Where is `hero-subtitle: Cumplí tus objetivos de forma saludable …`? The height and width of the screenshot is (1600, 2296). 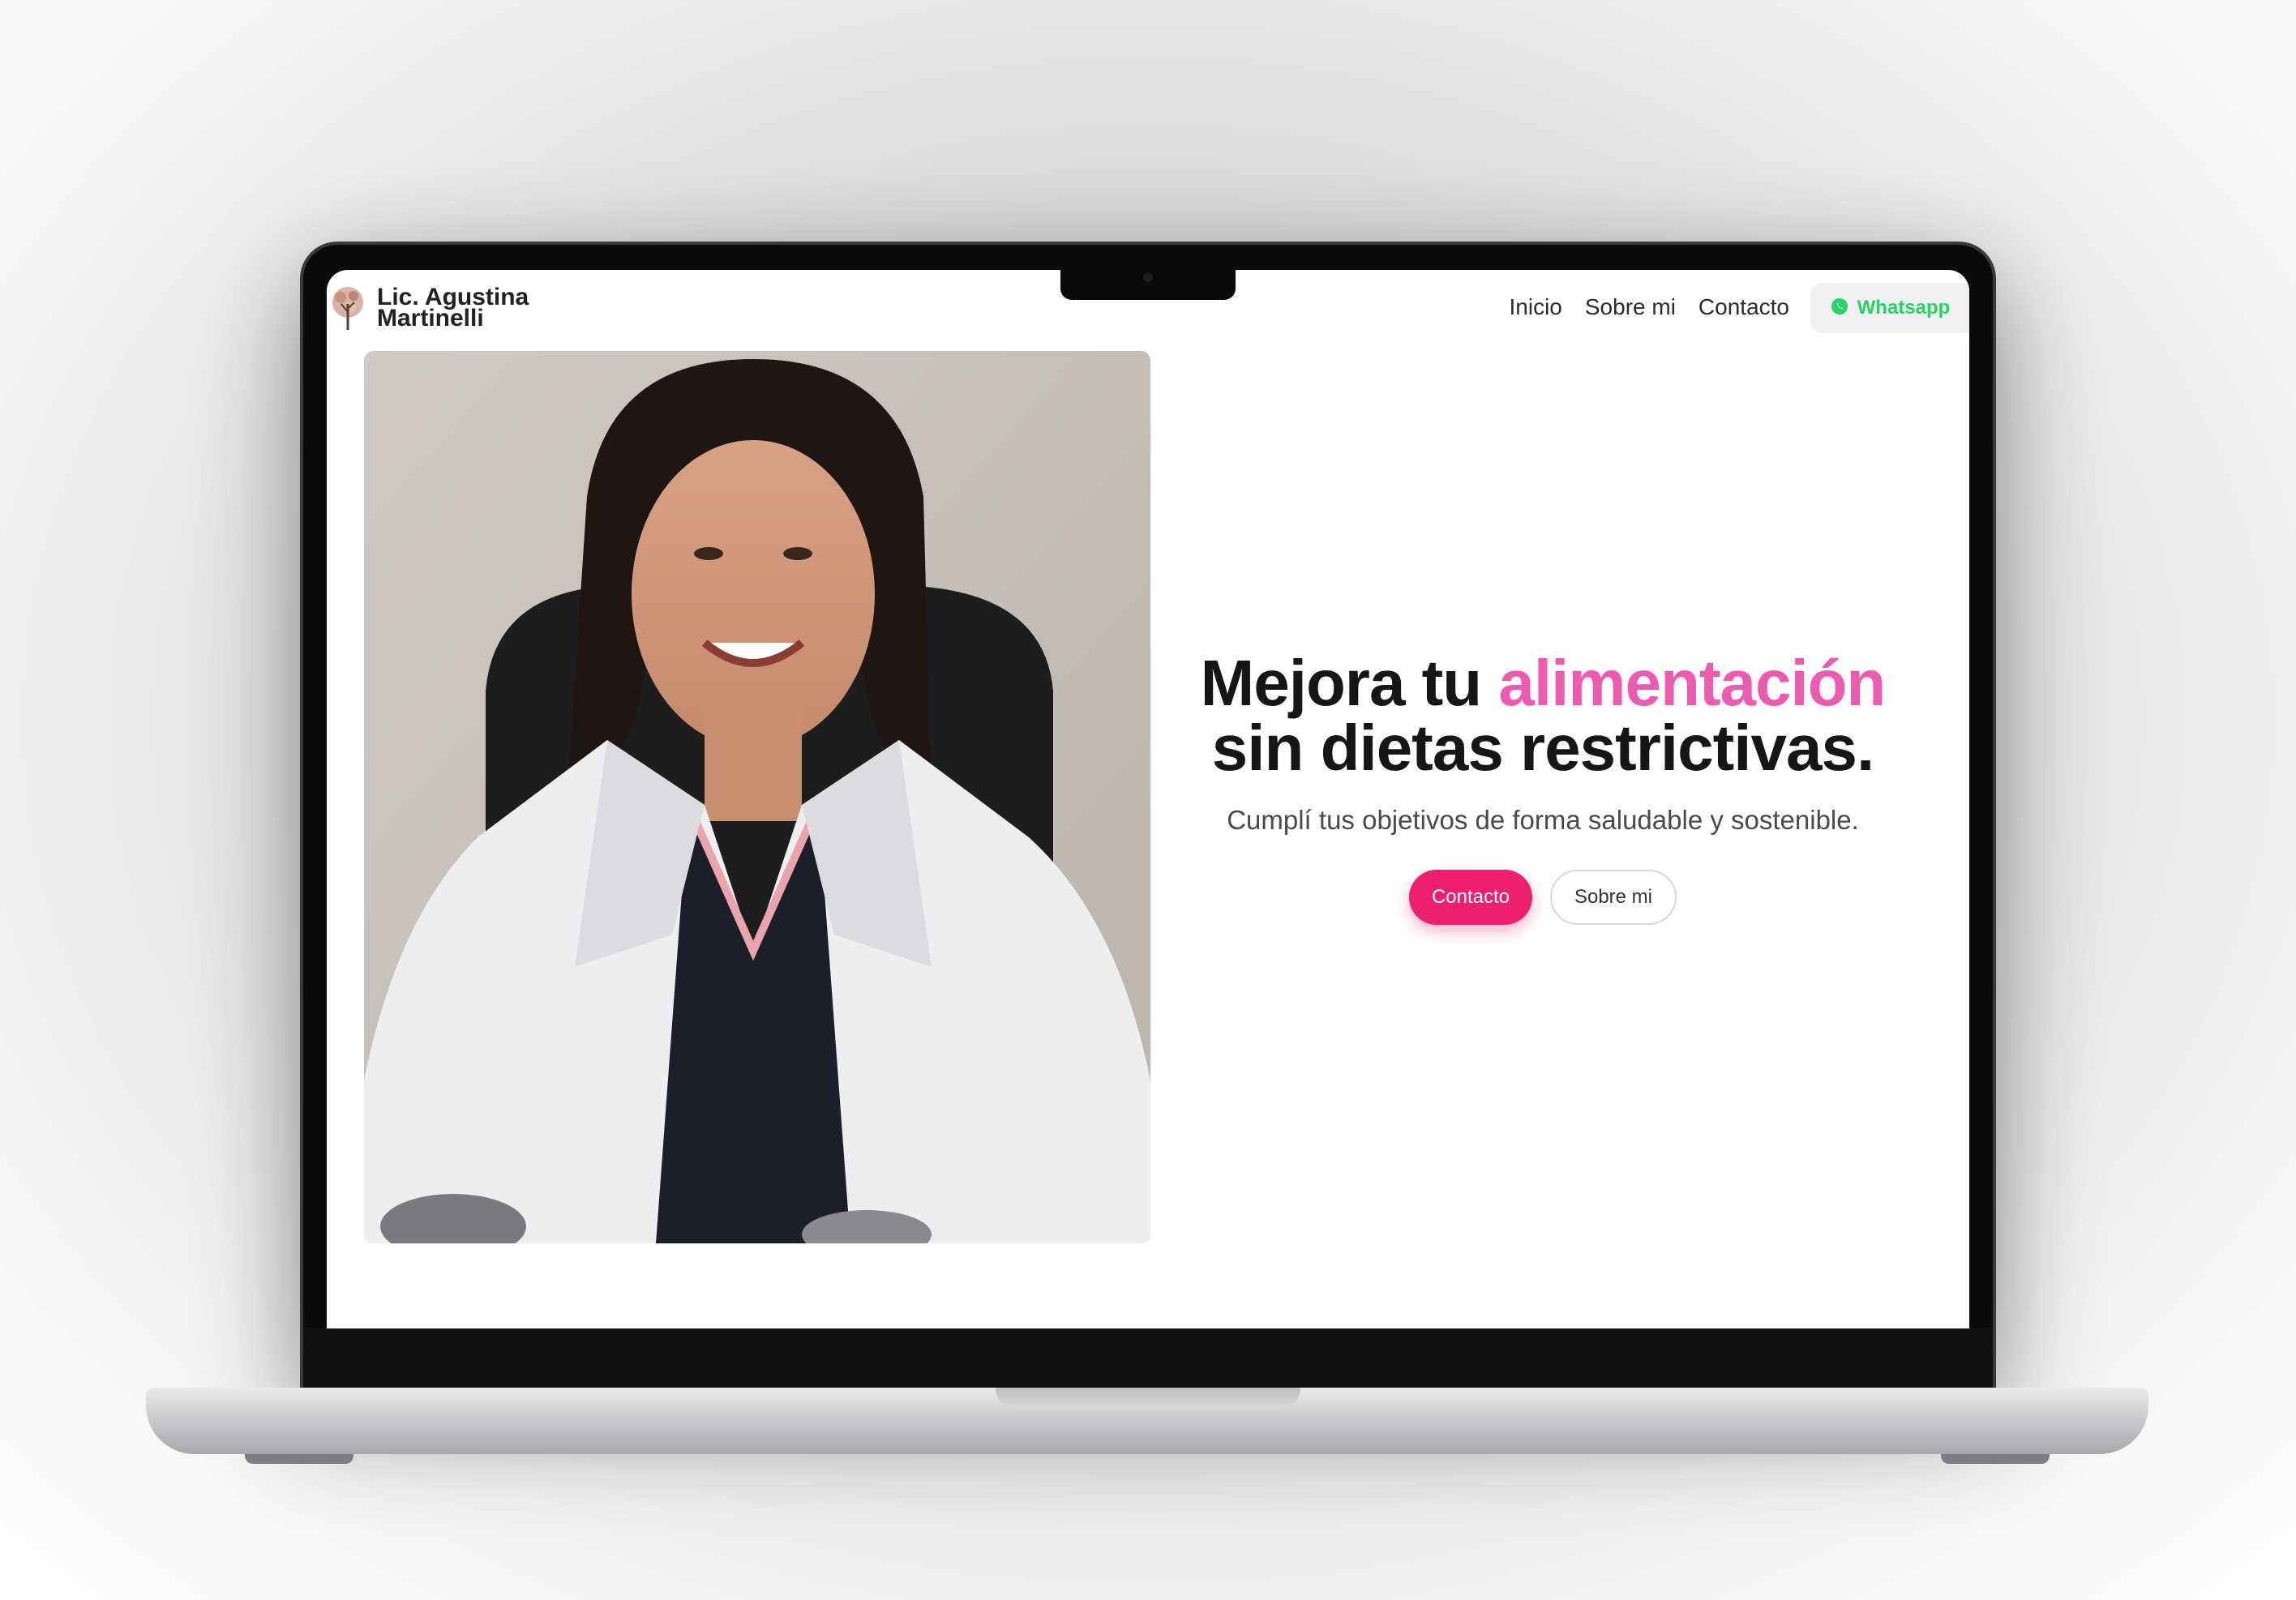
hero-subtitle: Cumplí tus objetivos de forma saludable … is located at coordinates (1543, 820).